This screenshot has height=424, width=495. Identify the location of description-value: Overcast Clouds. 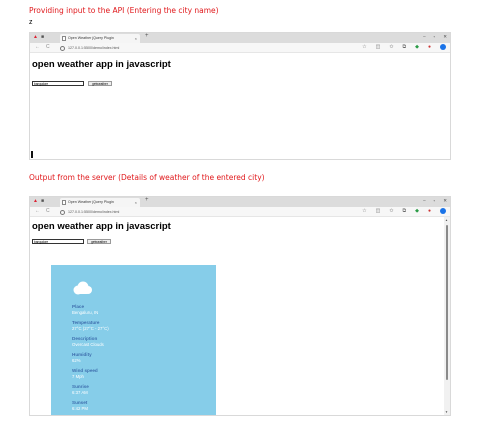
(88, 344).